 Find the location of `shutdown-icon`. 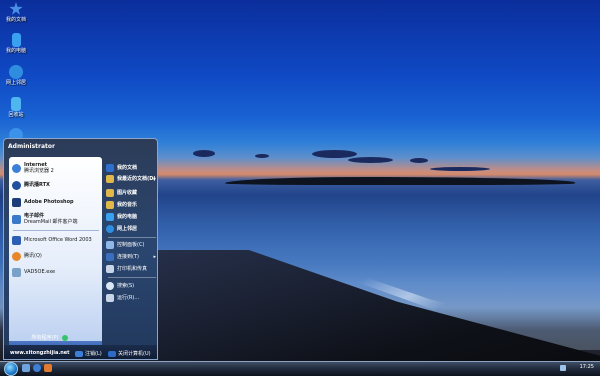

shutdown-icon is located at coordinates (112, 353).